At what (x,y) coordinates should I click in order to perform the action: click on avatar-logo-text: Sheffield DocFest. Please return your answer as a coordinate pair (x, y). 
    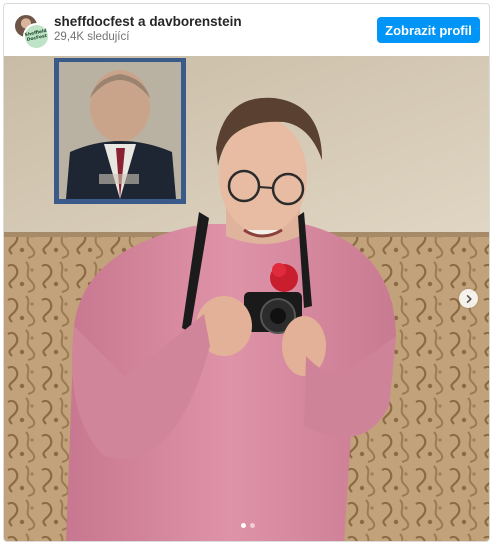
    Looking at the image, I should click on (36, 35).